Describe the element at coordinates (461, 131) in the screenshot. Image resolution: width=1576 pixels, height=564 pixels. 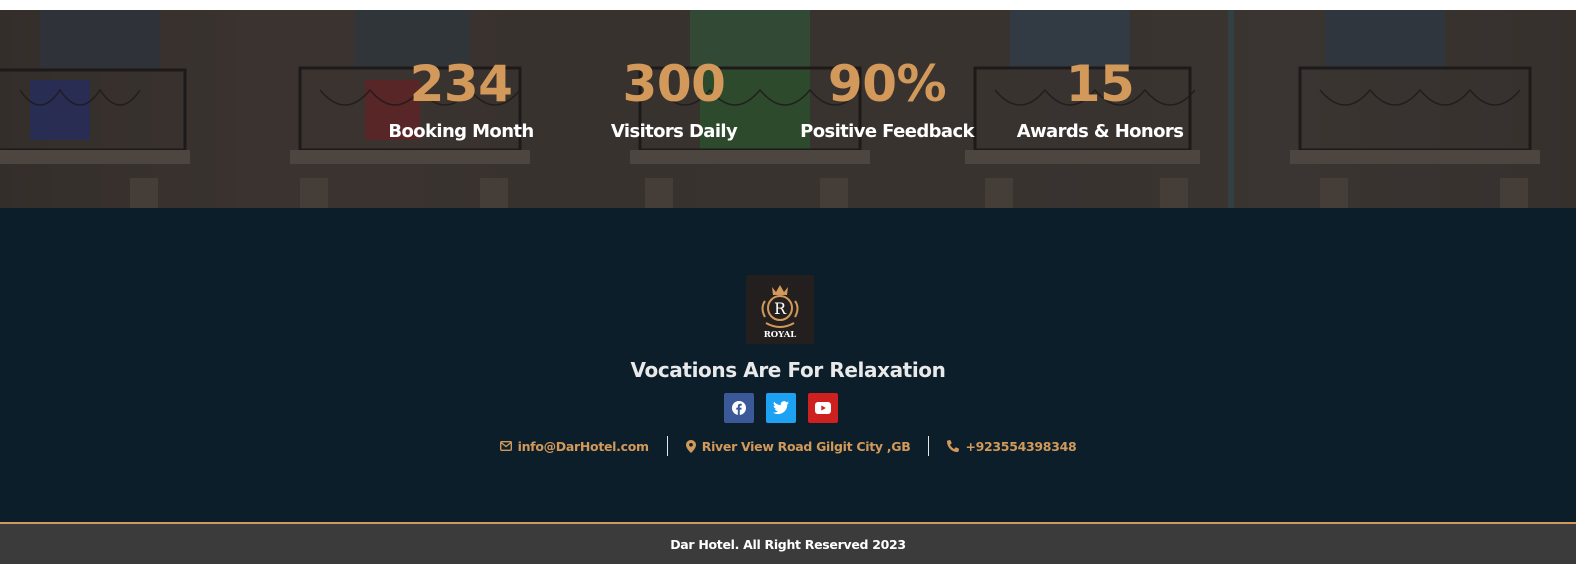
I see `stat-label: Booking Month` at that location.